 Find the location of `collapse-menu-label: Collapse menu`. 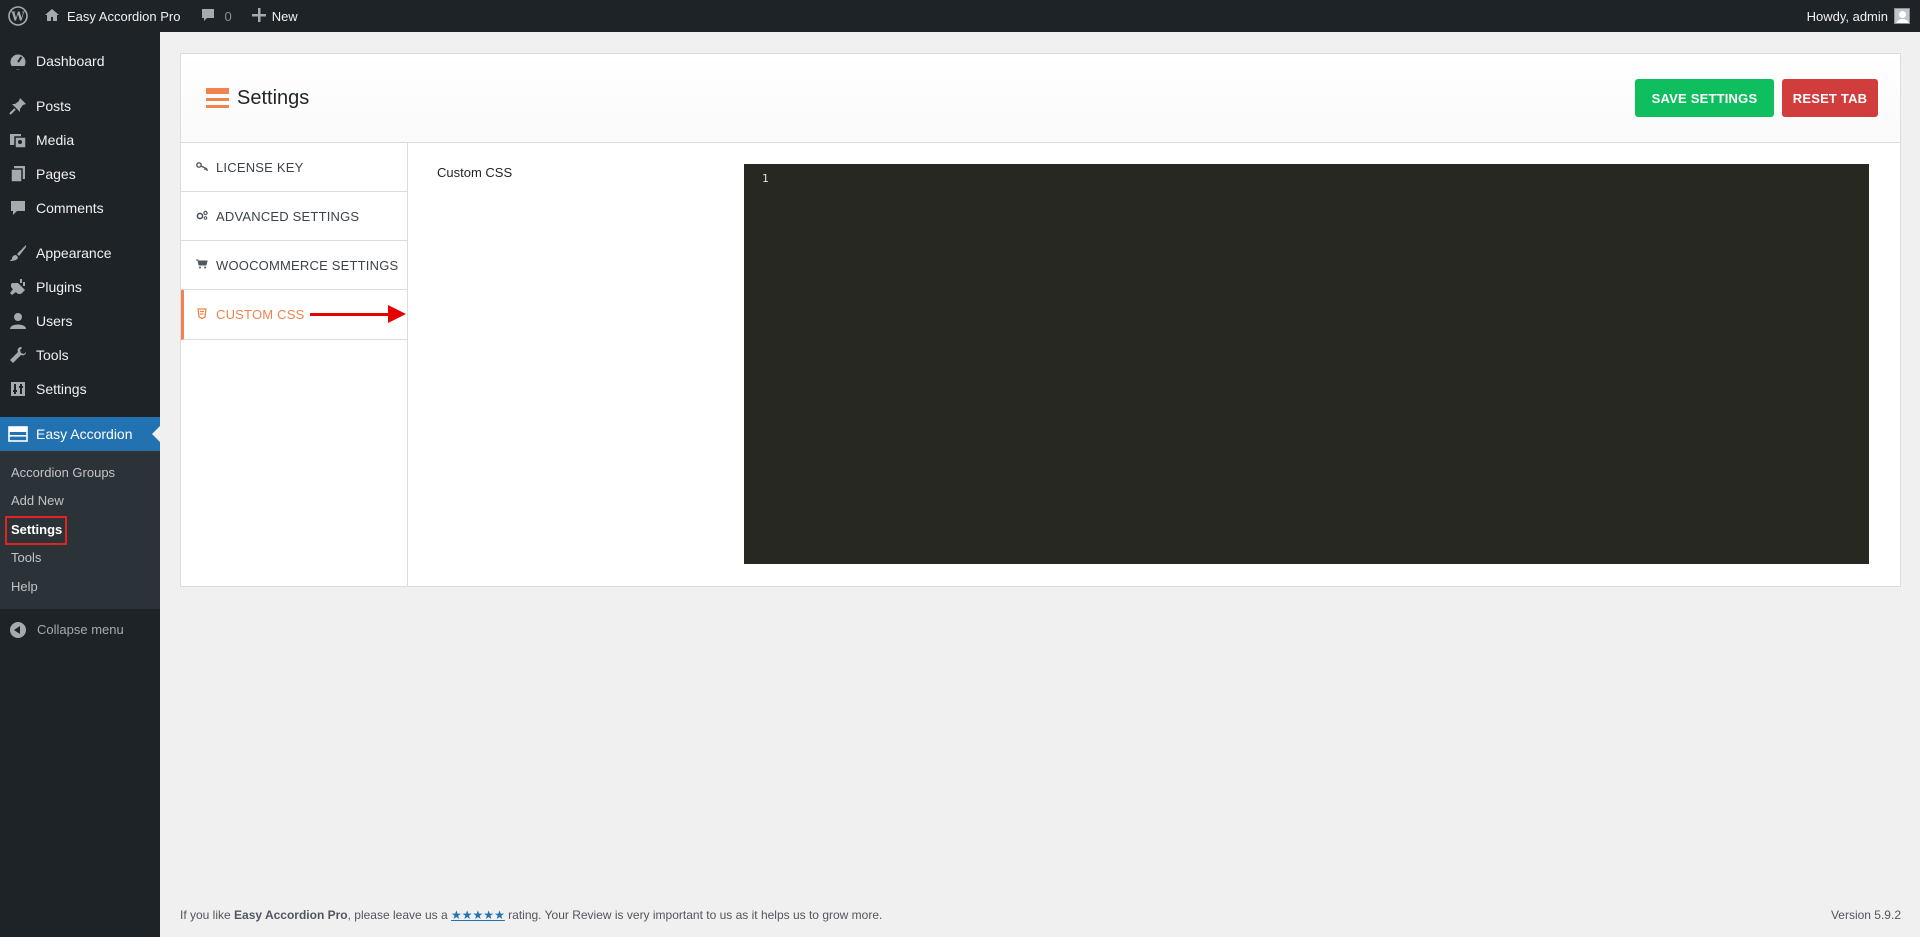

collapse-menu-label: Collapse menu is located at coordinates (80, 629).